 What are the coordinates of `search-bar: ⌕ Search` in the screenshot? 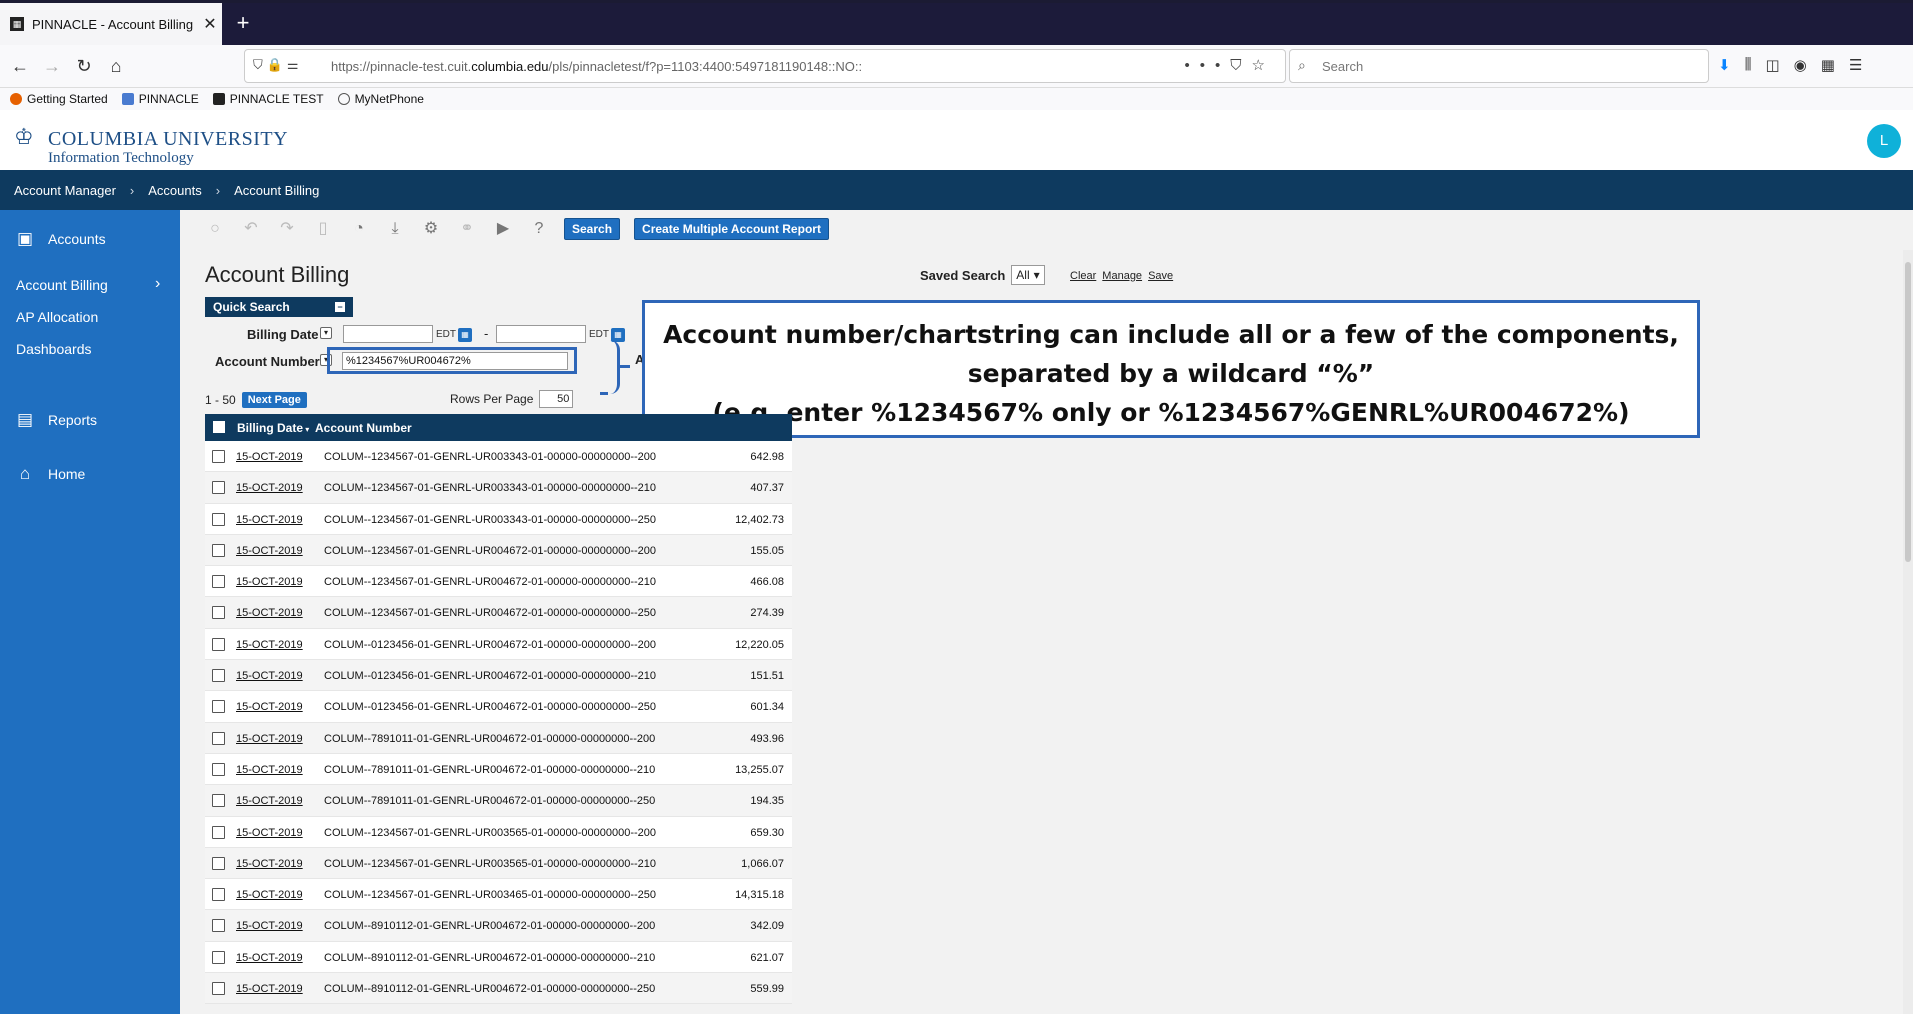 It's located at (1499, 66).